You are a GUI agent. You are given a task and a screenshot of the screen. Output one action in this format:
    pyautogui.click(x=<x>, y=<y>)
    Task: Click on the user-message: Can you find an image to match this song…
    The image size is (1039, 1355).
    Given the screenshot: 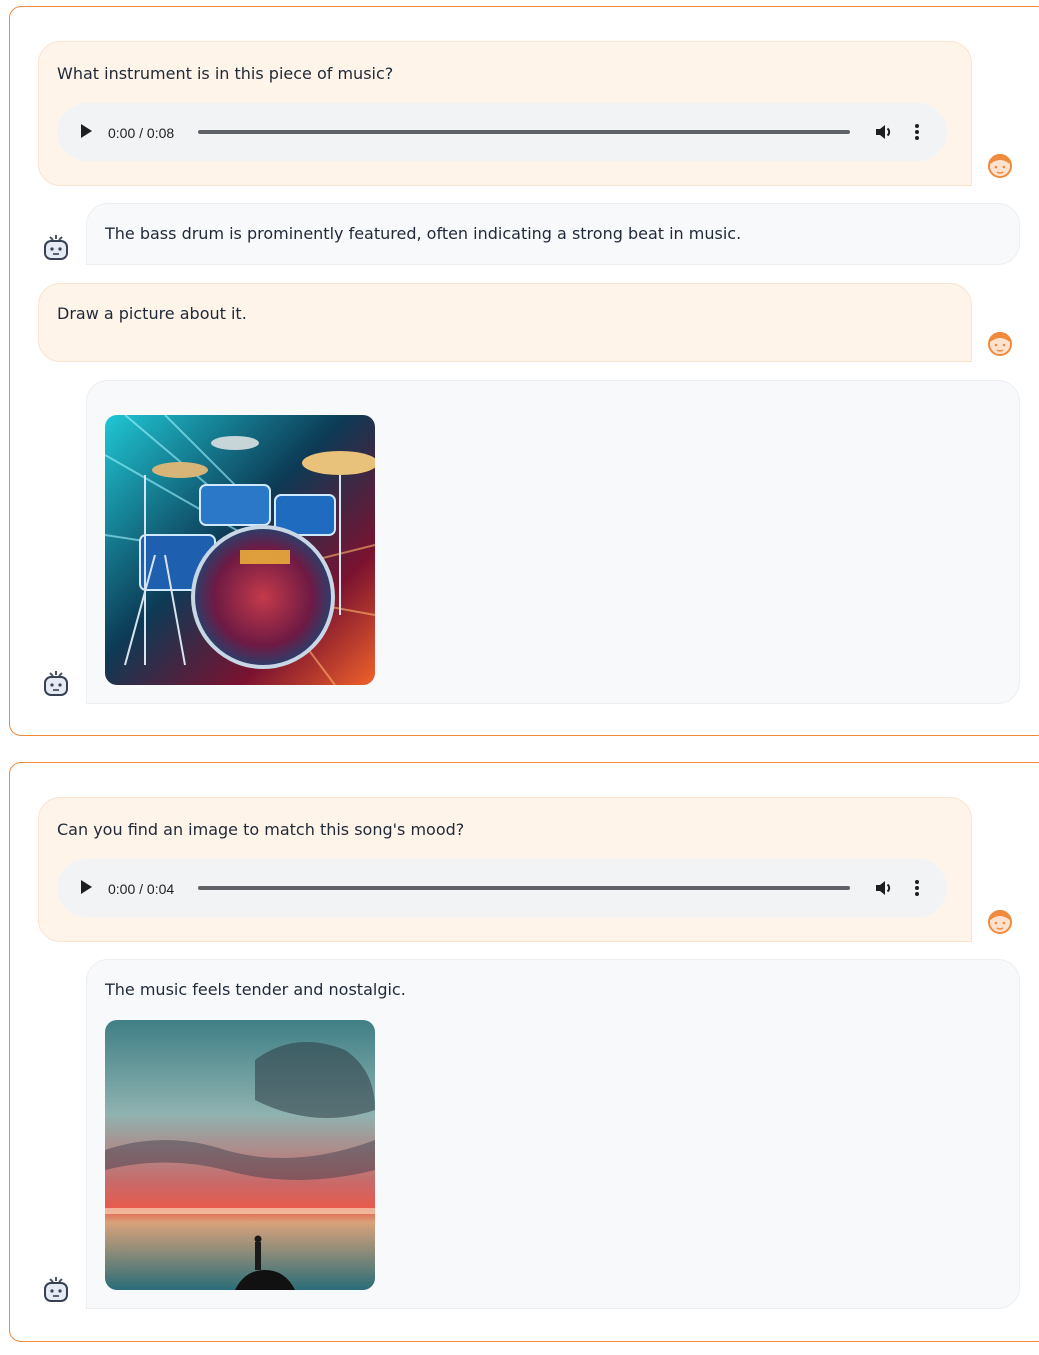 What is the action you would take?
    pyautogui.click(x=505, y=869)
    